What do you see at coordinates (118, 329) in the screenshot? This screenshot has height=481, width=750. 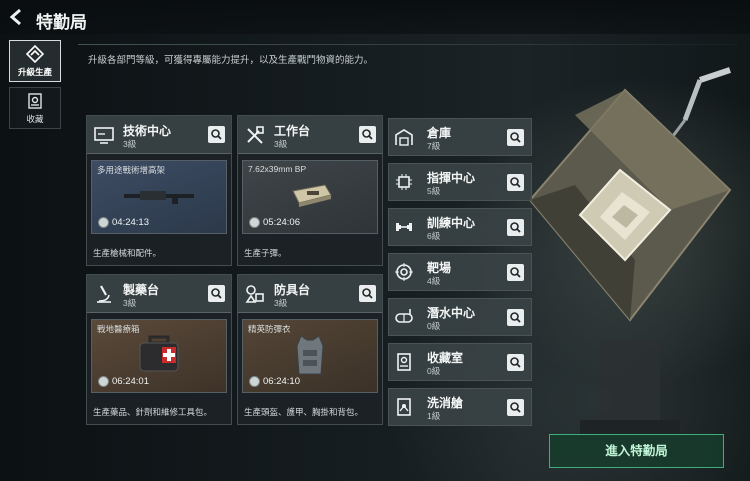 I see `product-name: 戰地醫療箱` at bounding box center [118, 329].